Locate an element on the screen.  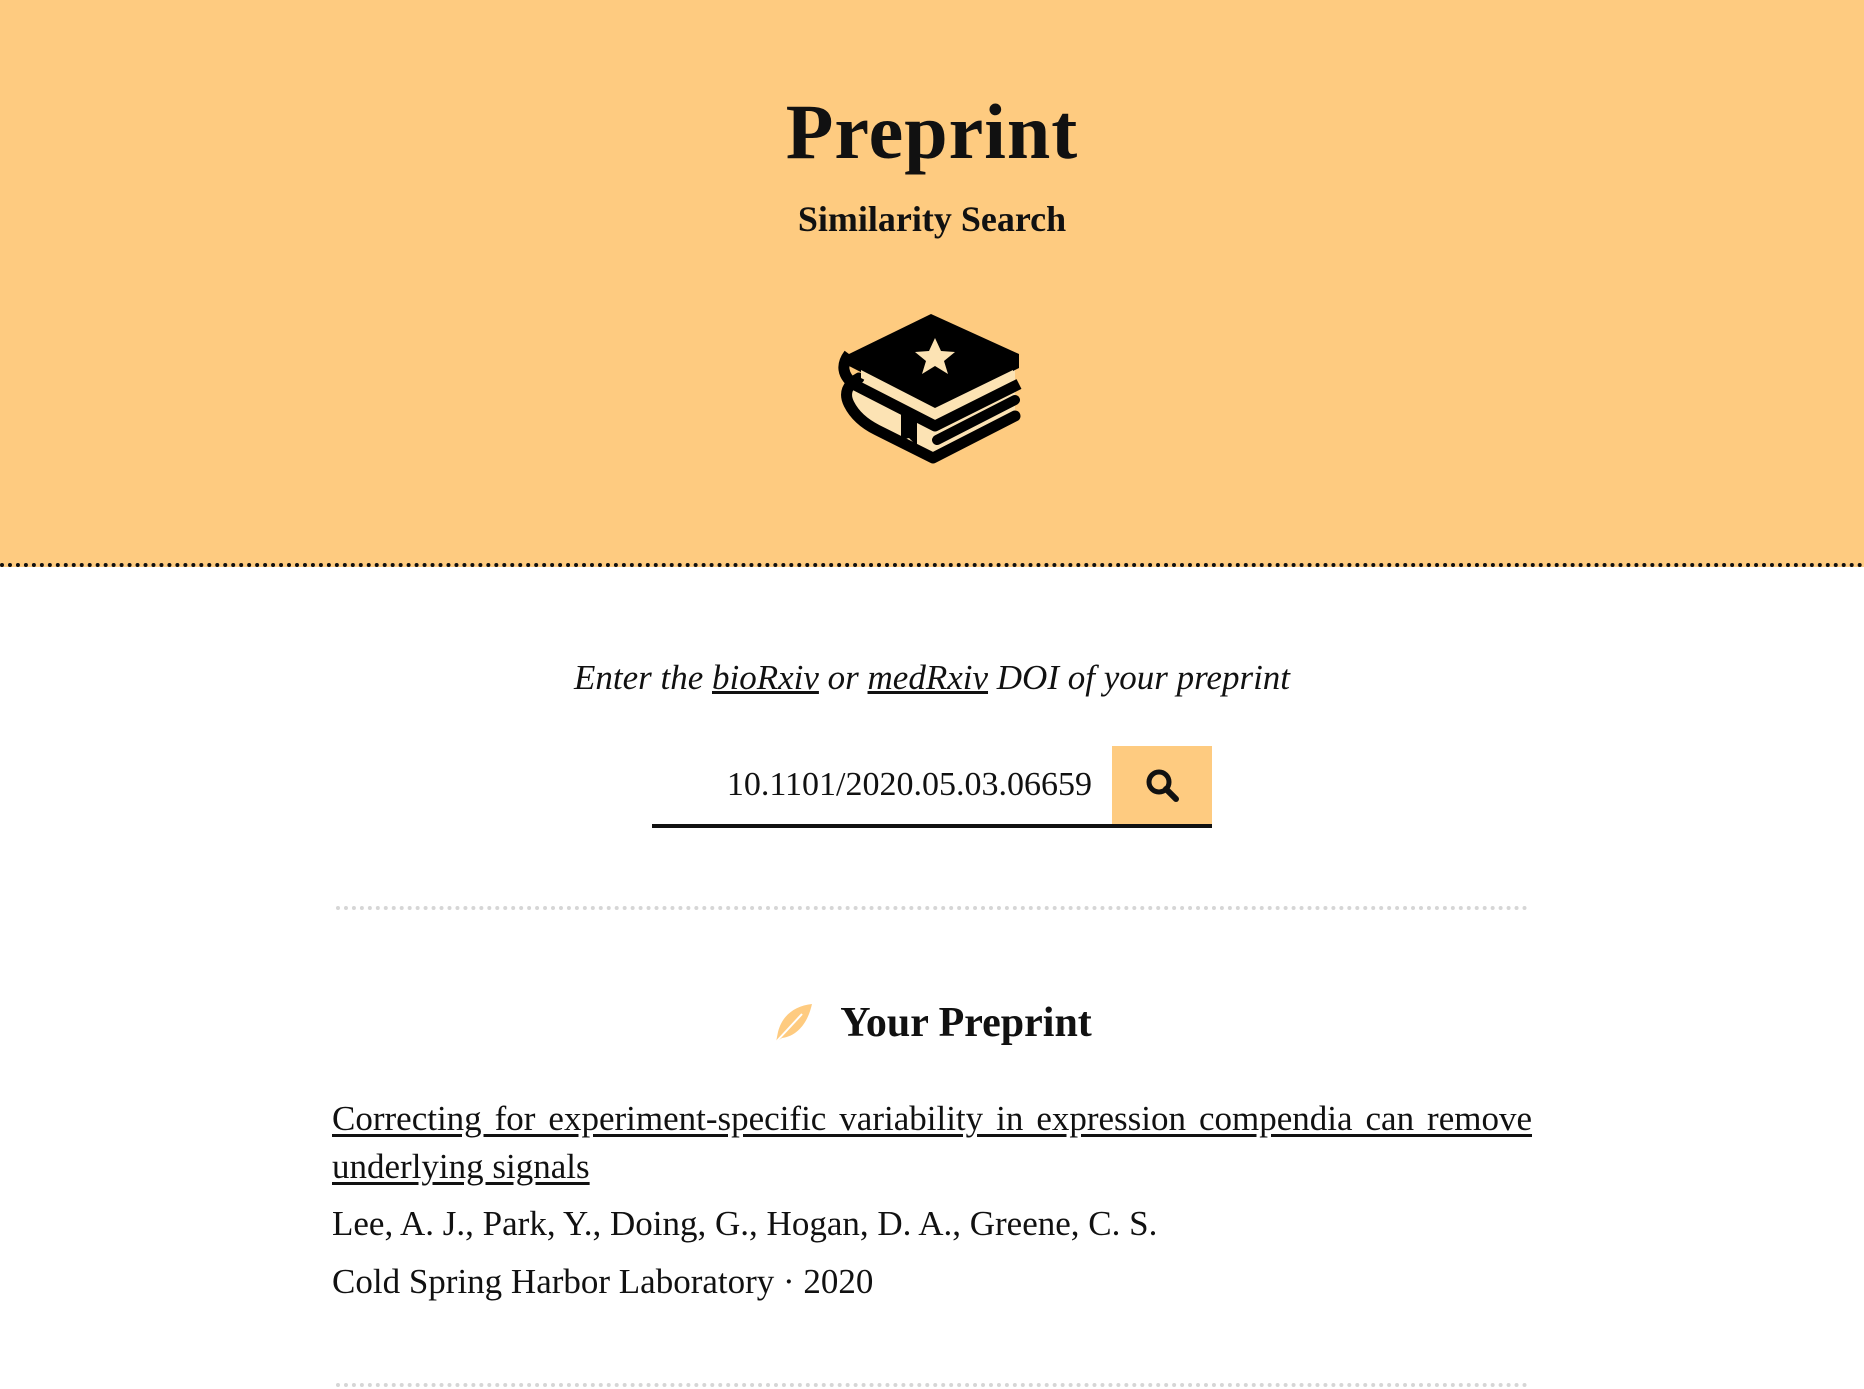
prompt-text-start: Enter the is located at coordinates (642, 677).